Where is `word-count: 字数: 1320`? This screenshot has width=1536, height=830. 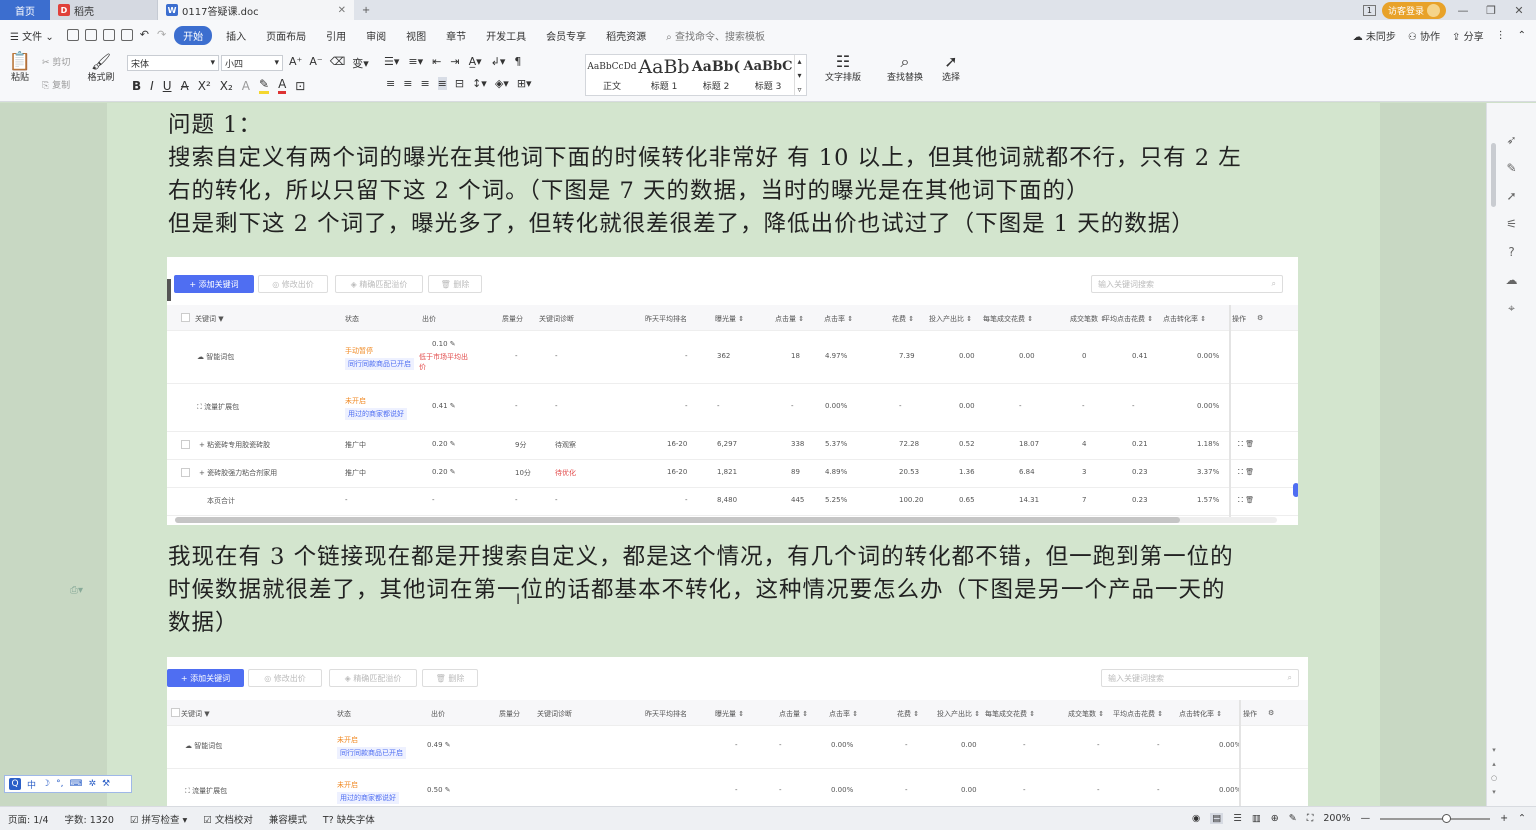 word-count: 字数: 1320 is located at coordinates (89, 819).